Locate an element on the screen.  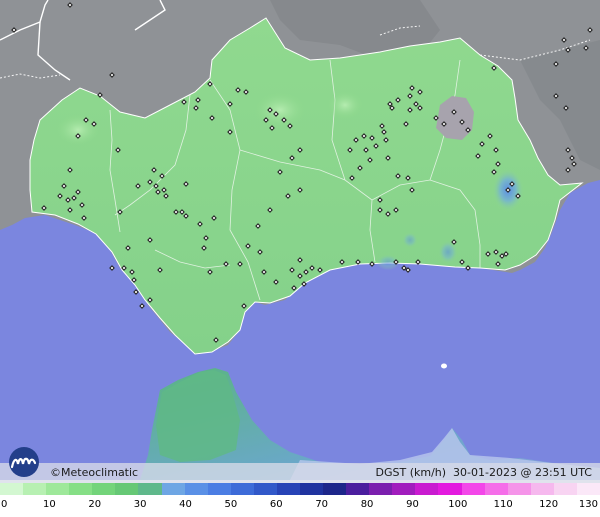
color-scale: 0 10 20 30 40 50 60 70 80 90 100 110 120 130 is located at coordinates (300, 500).